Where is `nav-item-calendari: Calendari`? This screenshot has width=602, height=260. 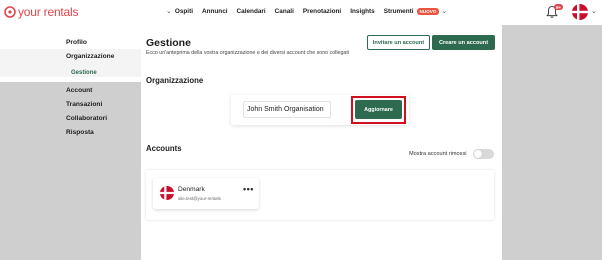
nav-item-calendari: Calendari is located at coordinates (251, 11).